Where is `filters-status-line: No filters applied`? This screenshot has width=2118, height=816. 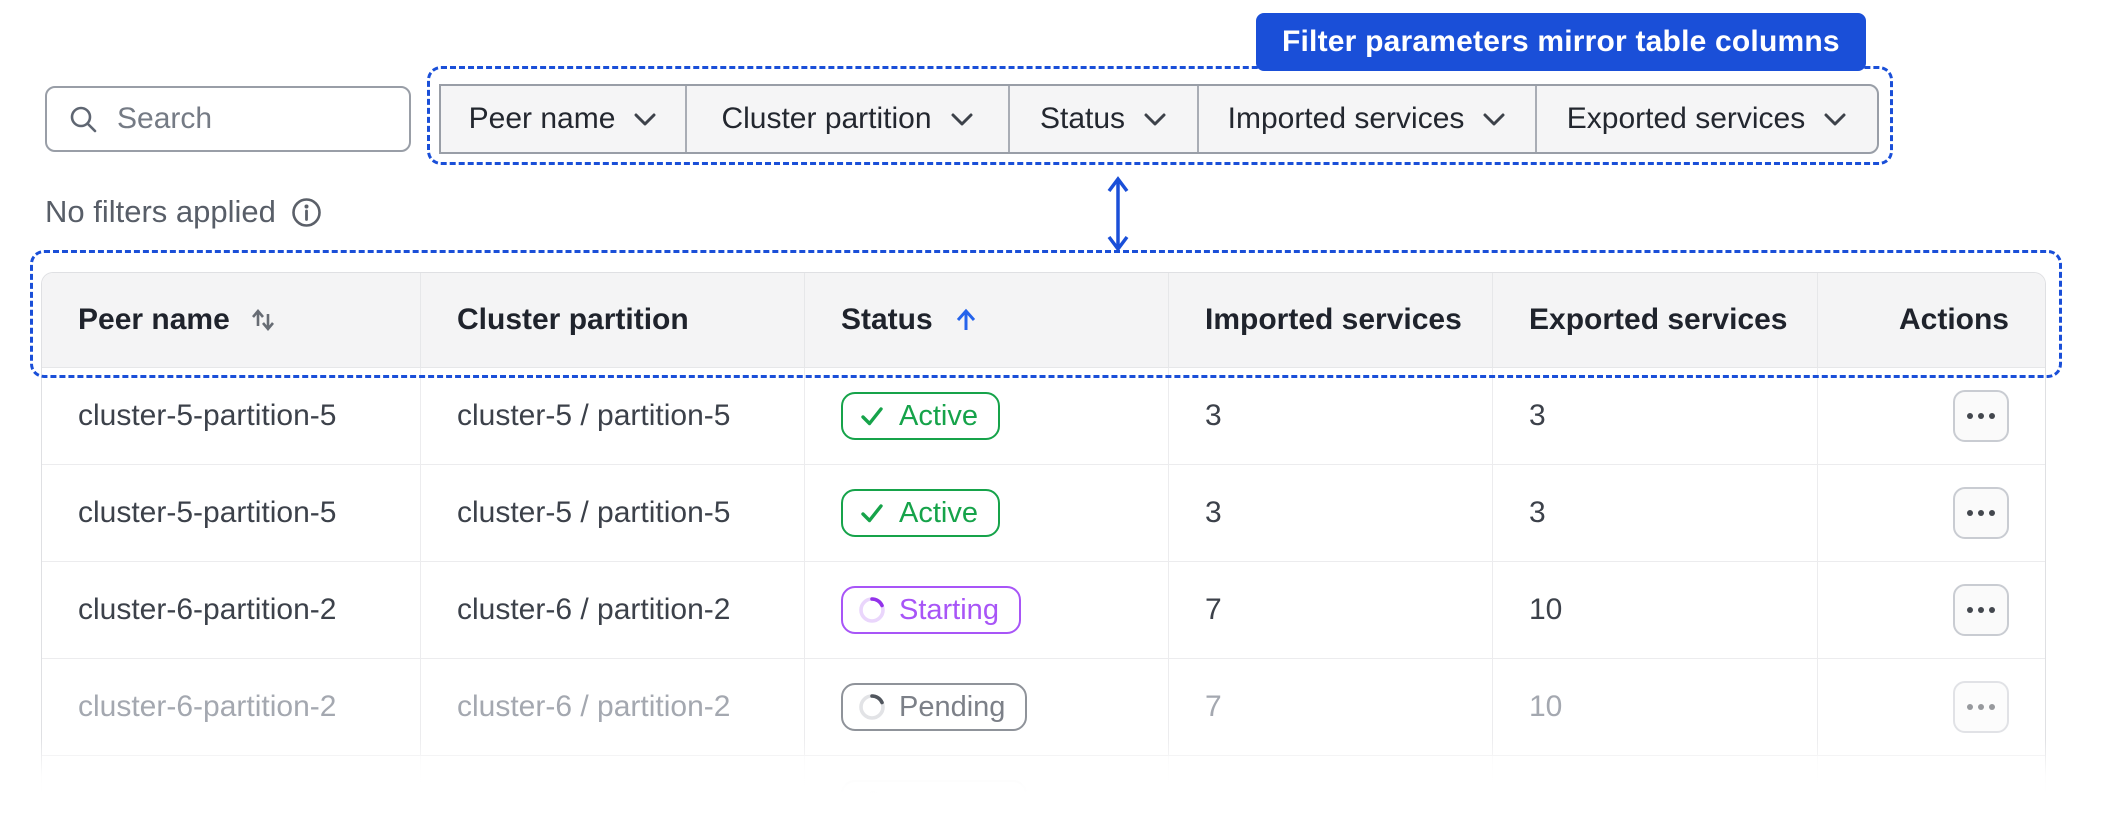 filters-status-line: No filters applied is located at coordinates (184, 212).